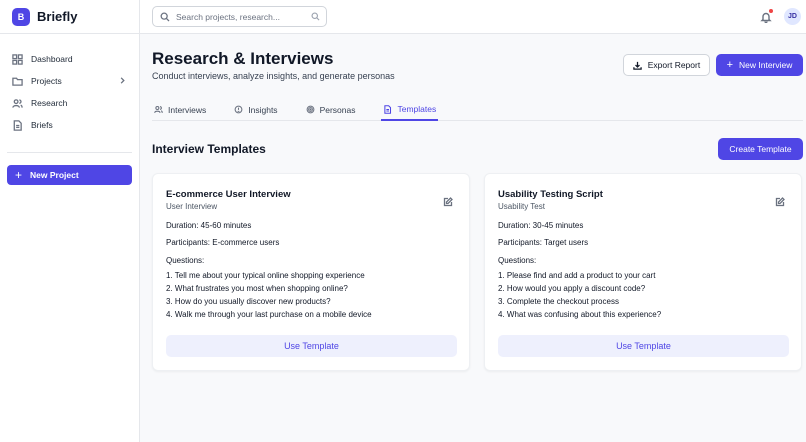 This screenshot has width=806, height=442. Describe the element at coordinates (57, 16) in the screenshot. I see `app-name: Briefly` at that location.